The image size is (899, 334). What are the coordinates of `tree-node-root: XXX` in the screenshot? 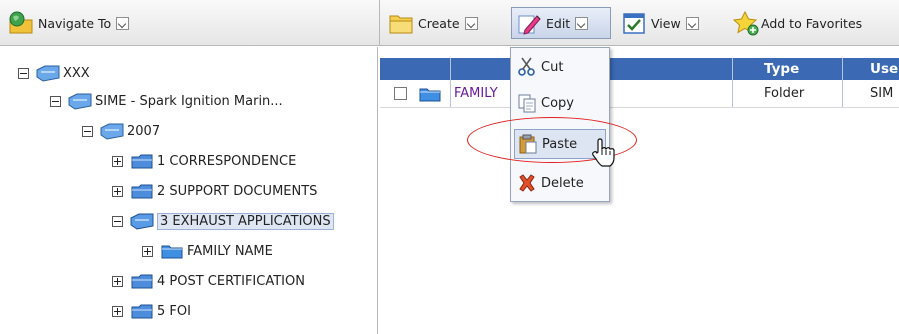 It's located at (54, 73).